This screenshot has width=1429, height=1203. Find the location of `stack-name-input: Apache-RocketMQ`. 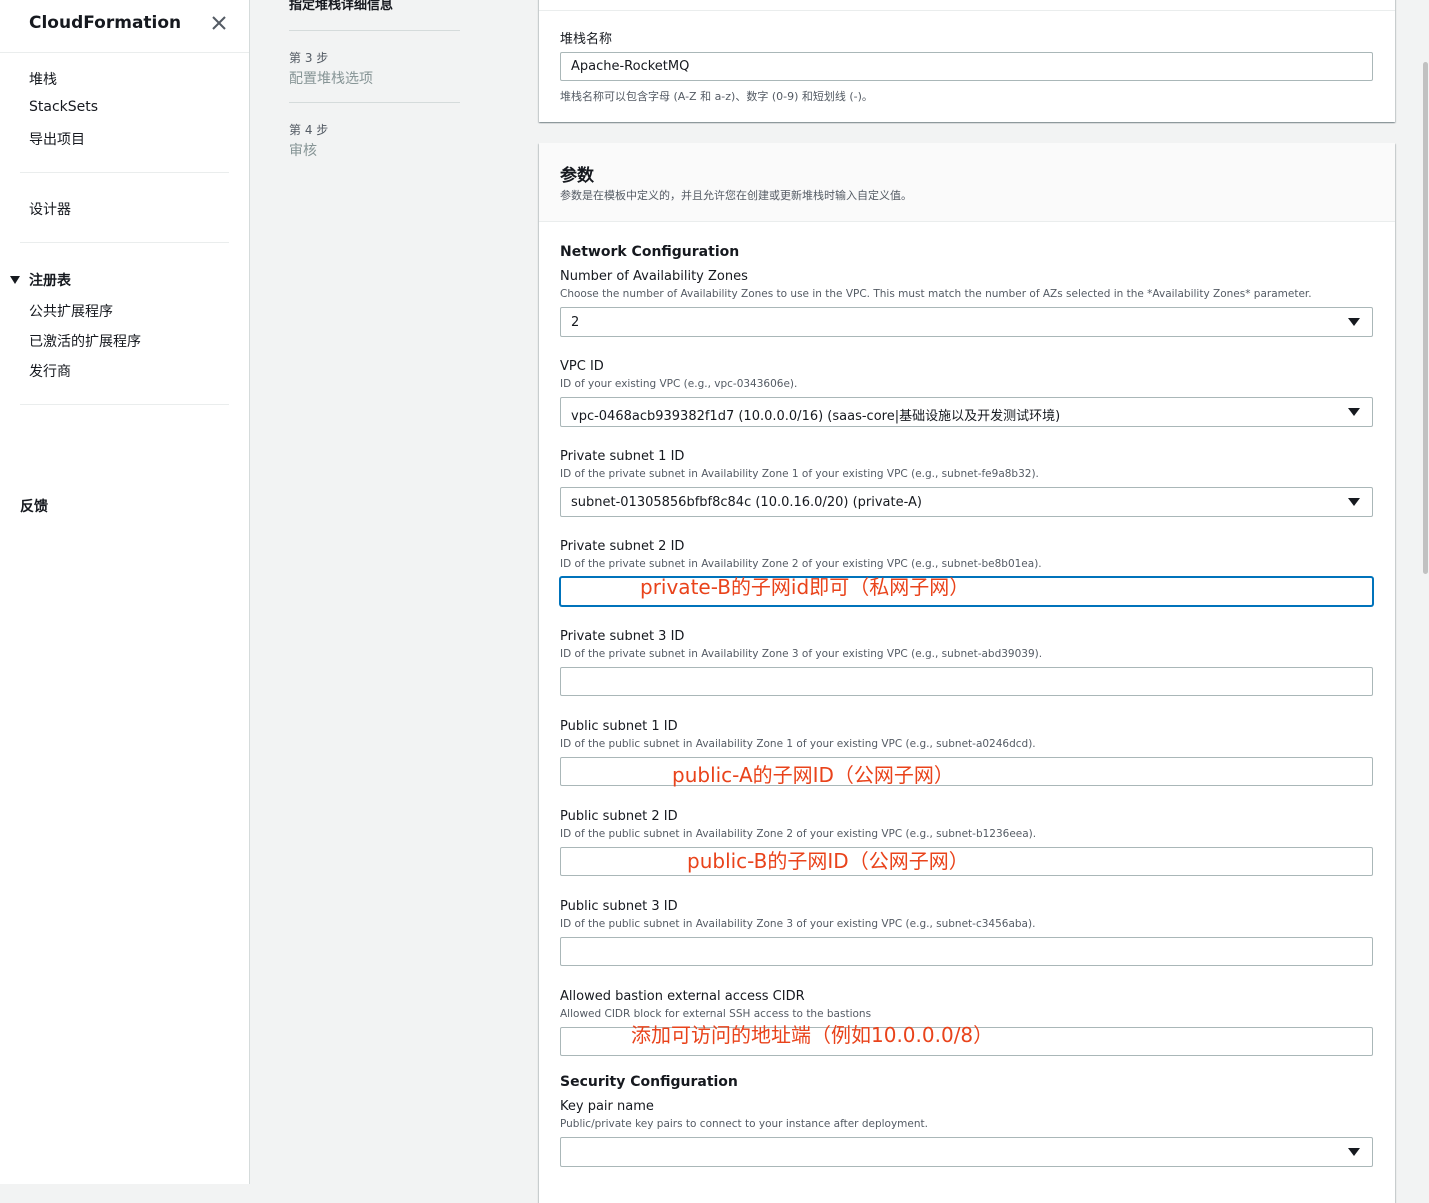

stack-name-input: Apache-RocketMQ is located at coordinates (966, 66).